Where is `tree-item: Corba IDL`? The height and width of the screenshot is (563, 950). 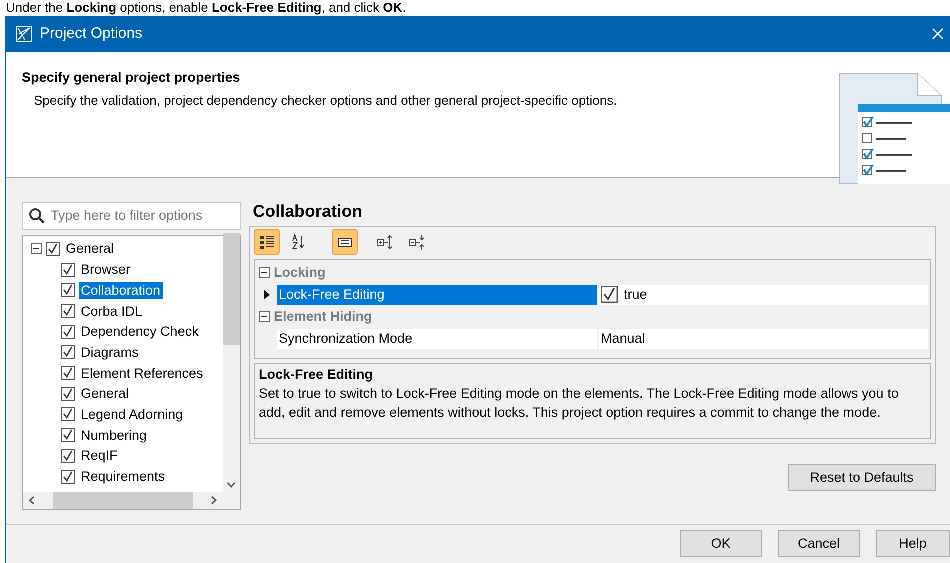
tree-item: Corba IDL is located at coordinates (112, 311).